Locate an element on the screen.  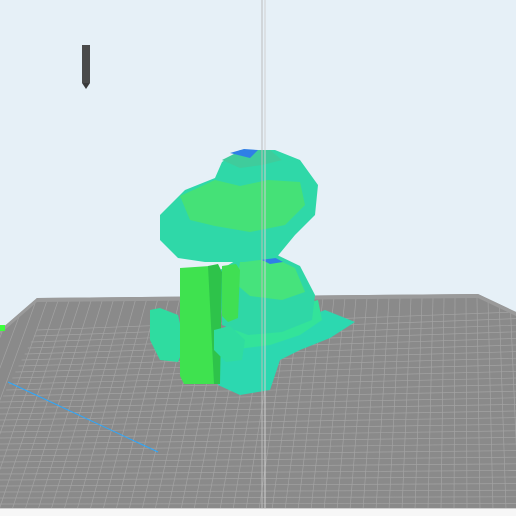
status-bar is located at coordinates (258, 512).